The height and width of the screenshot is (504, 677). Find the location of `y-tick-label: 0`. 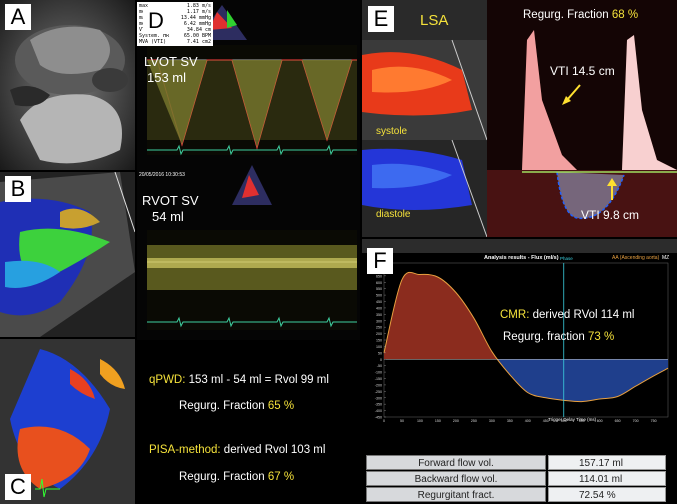

y-tick-label: 0 is located at coordinates (381, 360).